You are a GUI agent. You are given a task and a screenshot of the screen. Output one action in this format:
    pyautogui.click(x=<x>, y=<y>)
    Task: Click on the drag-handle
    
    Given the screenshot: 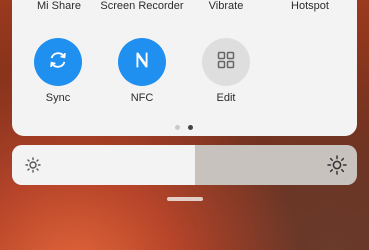 What is the action you would take?
    pyautogui.click(x=185, y=199)
    